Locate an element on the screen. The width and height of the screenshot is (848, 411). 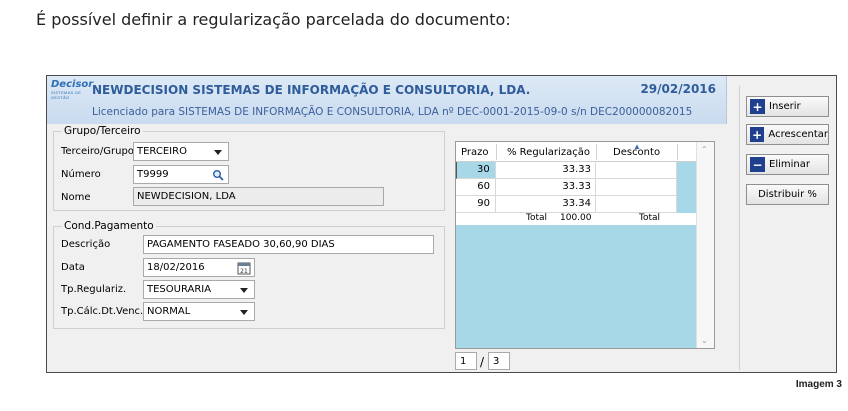
group-terceiro-title: Grupo/Terceiro is located at coordinates (102, 131).